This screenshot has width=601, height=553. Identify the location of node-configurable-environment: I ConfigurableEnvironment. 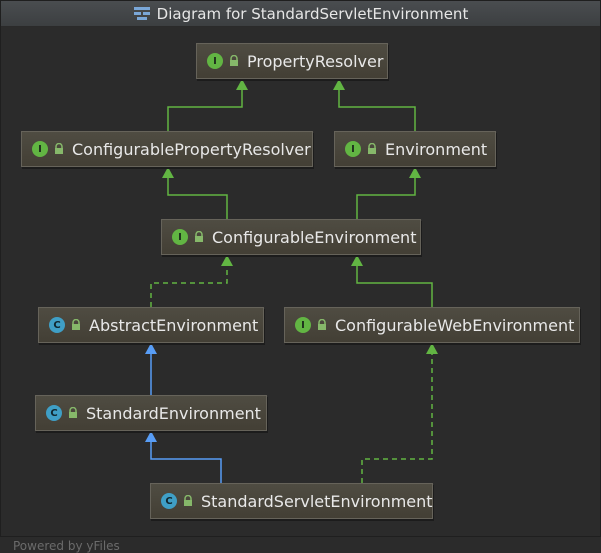
(291, 237).